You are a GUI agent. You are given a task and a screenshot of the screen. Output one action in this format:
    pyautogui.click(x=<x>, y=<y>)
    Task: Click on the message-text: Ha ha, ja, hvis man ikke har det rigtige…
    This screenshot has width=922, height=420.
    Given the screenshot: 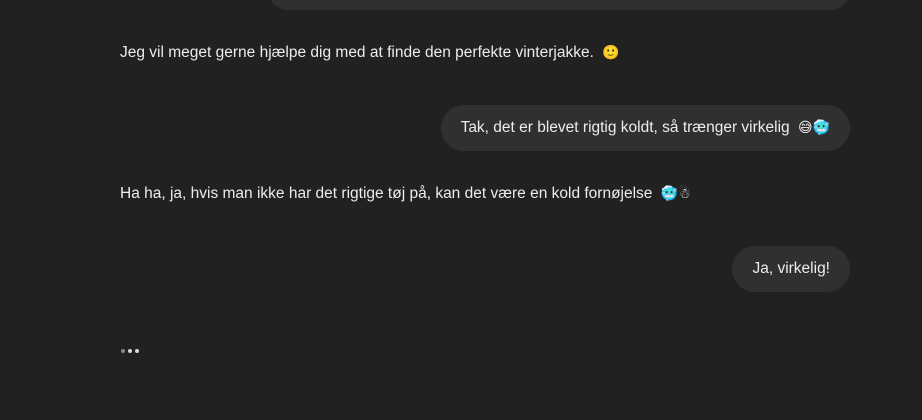 What is the action you would take?
    pyautogui.click(x=386, y=193)
    